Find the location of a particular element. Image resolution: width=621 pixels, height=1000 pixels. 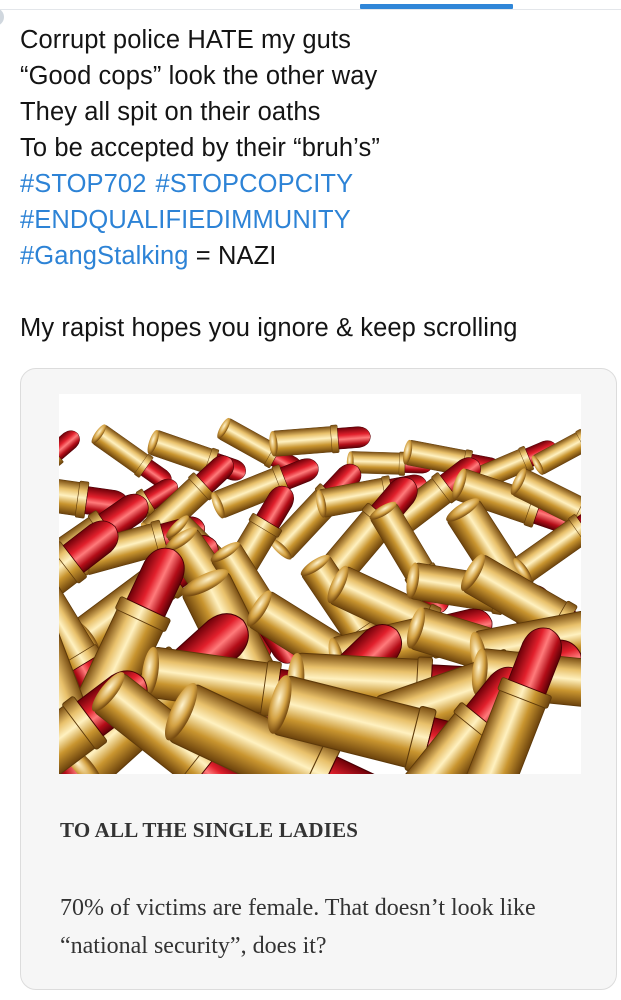

active-tab-indicator is located at coordinates (436, 6).